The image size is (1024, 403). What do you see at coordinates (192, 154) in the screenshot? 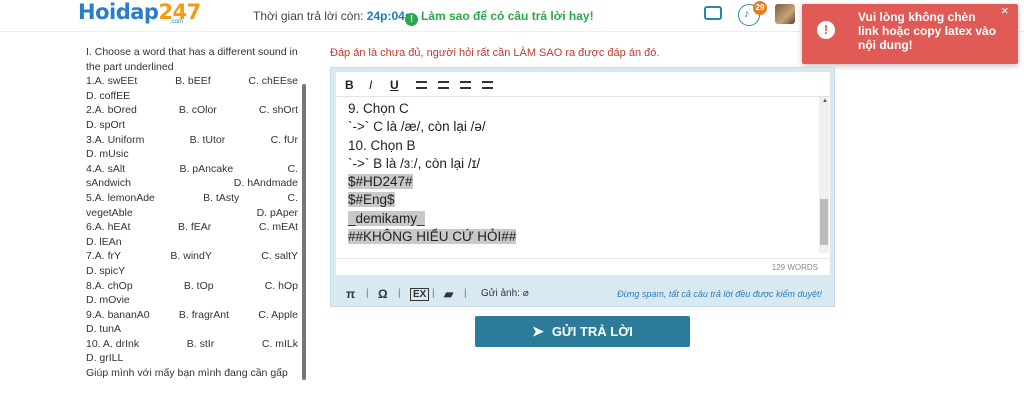
I see `question-row: D. mUsic` at bounding box center [192, 154].